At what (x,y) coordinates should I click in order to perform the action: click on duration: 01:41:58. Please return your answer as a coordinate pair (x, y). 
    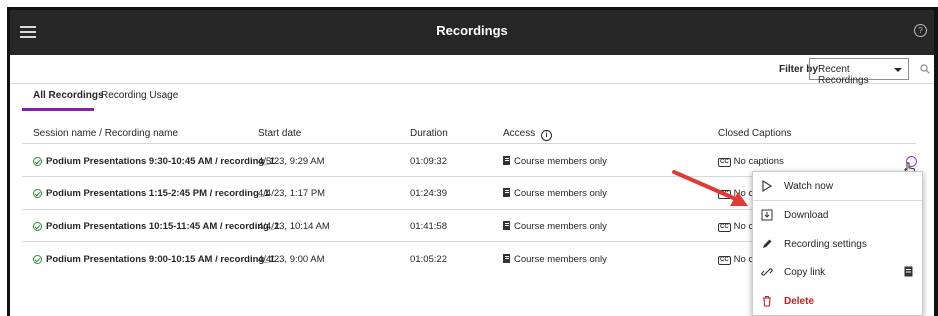
    Looking at the image, I should click on (428, 226).